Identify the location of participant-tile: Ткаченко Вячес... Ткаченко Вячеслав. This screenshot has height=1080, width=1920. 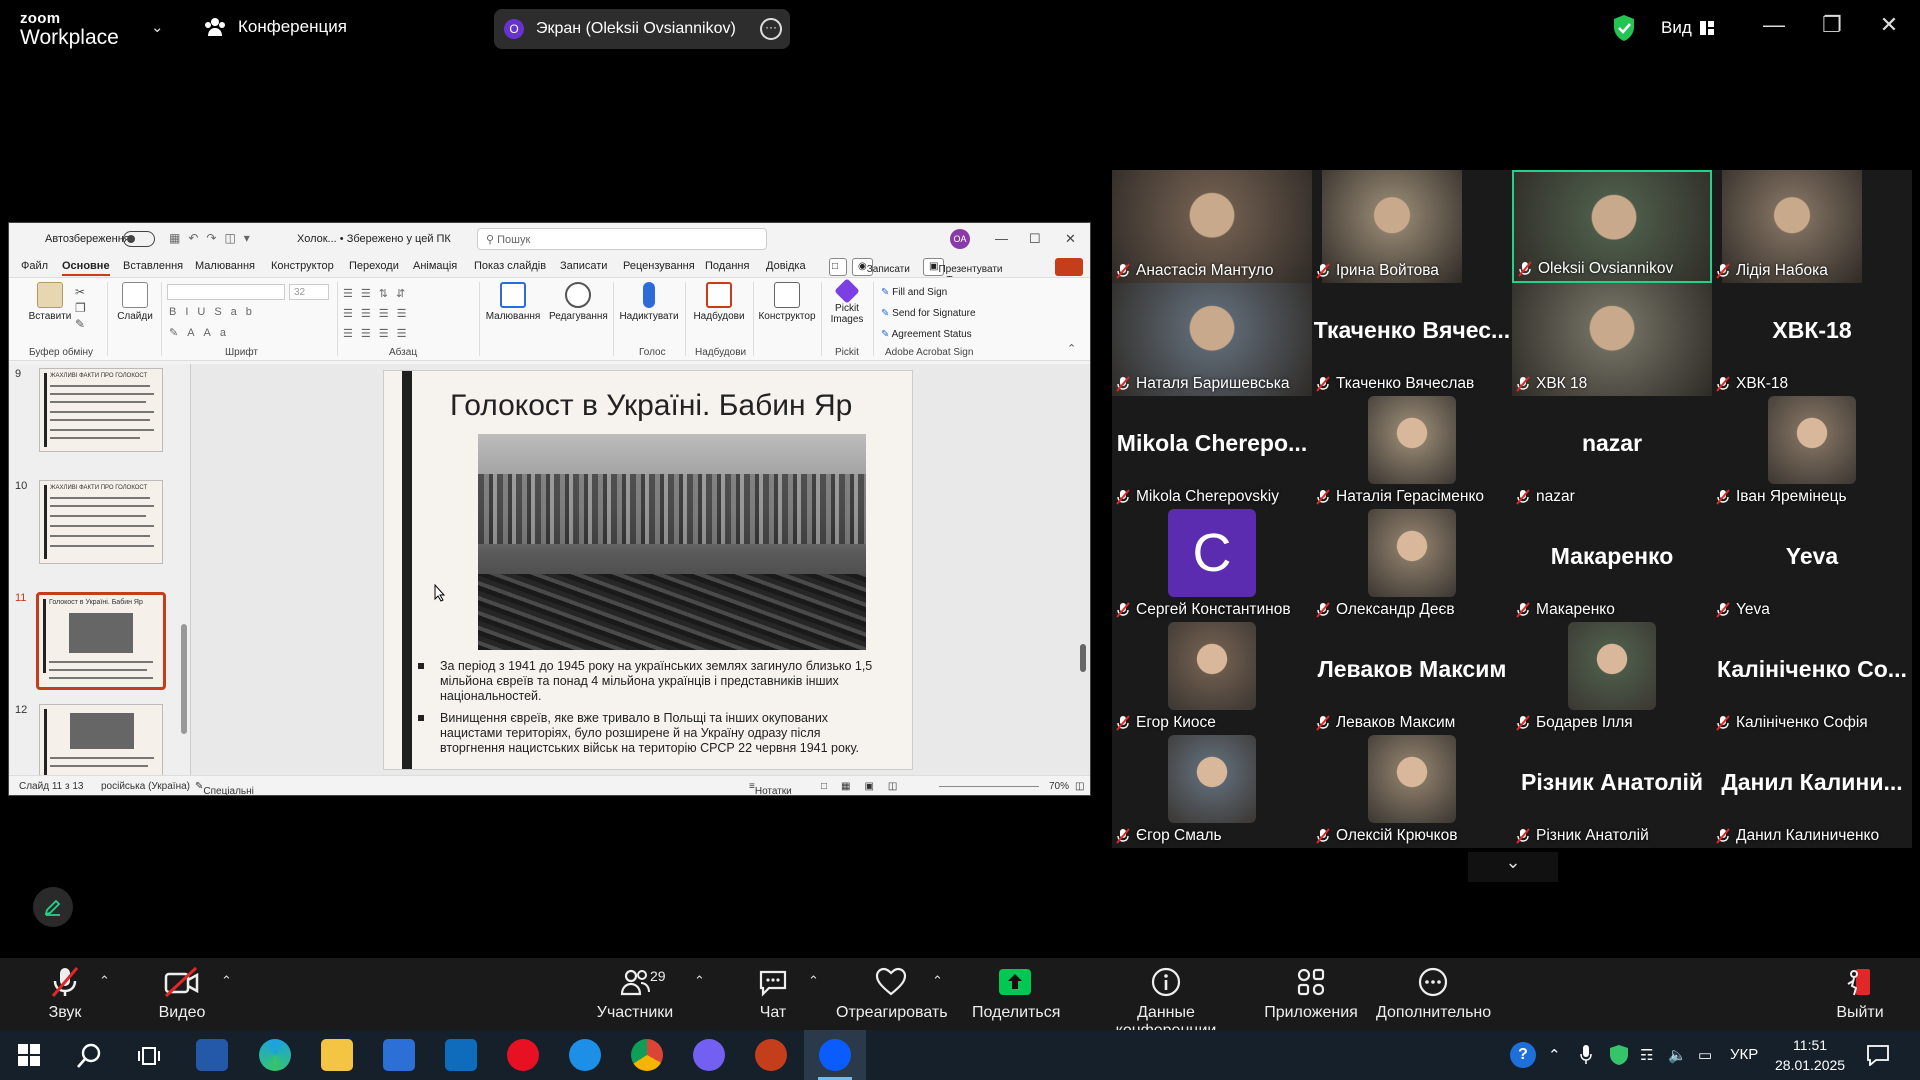
(1412, 339).